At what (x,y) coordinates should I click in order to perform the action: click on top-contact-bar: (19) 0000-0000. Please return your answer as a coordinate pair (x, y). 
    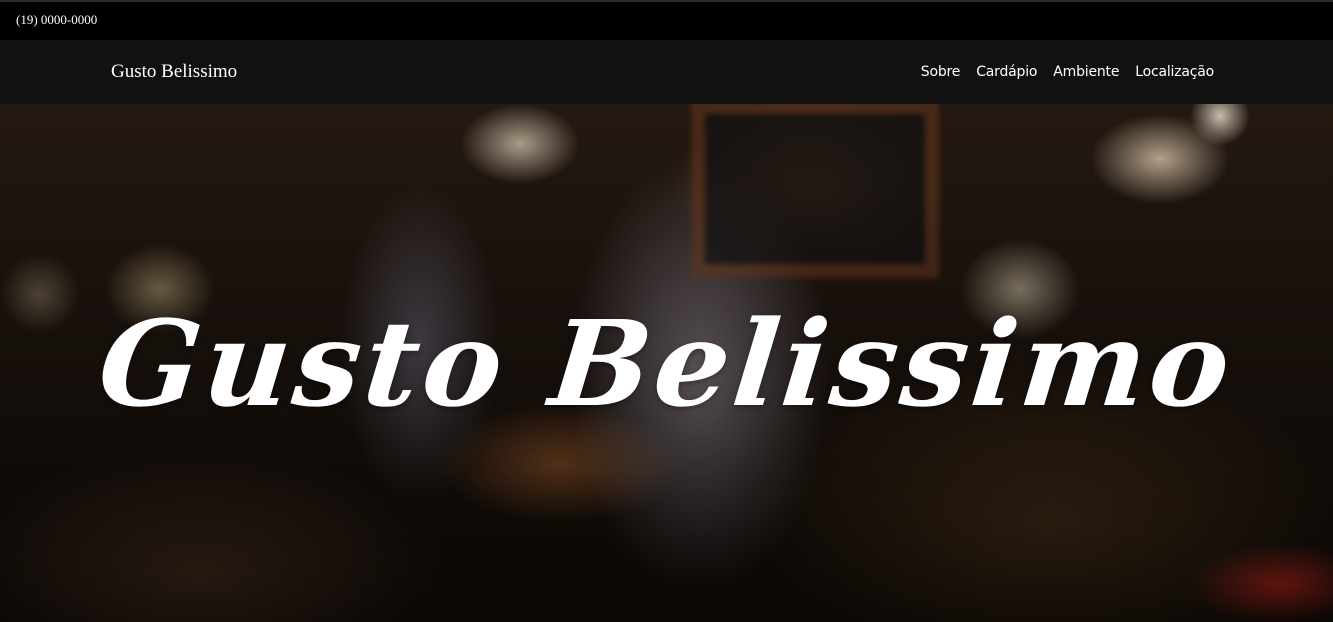
    Looking at the image, I should click on (666, 20).